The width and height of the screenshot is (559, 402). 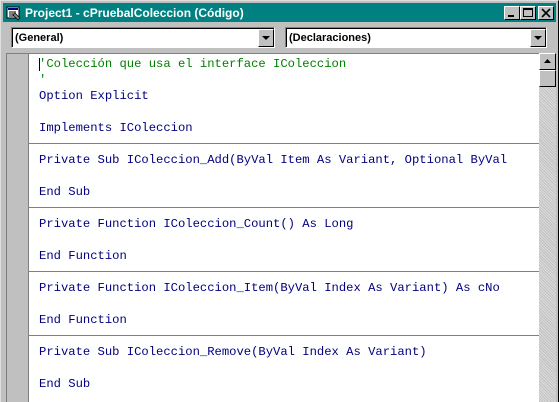 I want to click on title-bar: Project1 - cPruebalColeccion (Código), so click(x=279, y=12).